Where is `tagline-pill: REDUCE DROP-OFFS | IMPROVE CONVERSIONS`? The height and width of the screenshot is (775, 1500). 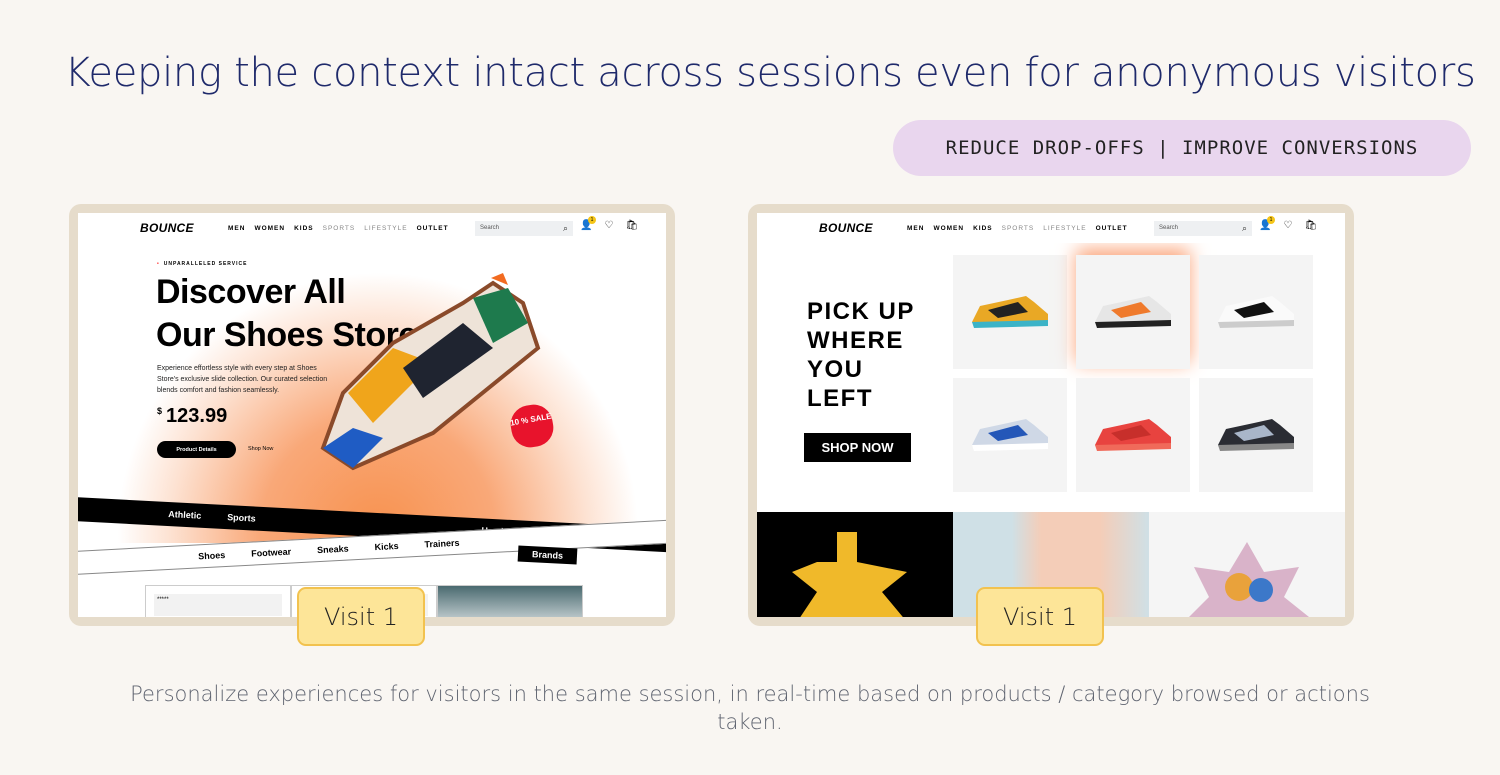
tagline-pill: REDUCE DROP-OFFS | IMPROVE CONVERSIONS is located at coordinates (1182, 148).